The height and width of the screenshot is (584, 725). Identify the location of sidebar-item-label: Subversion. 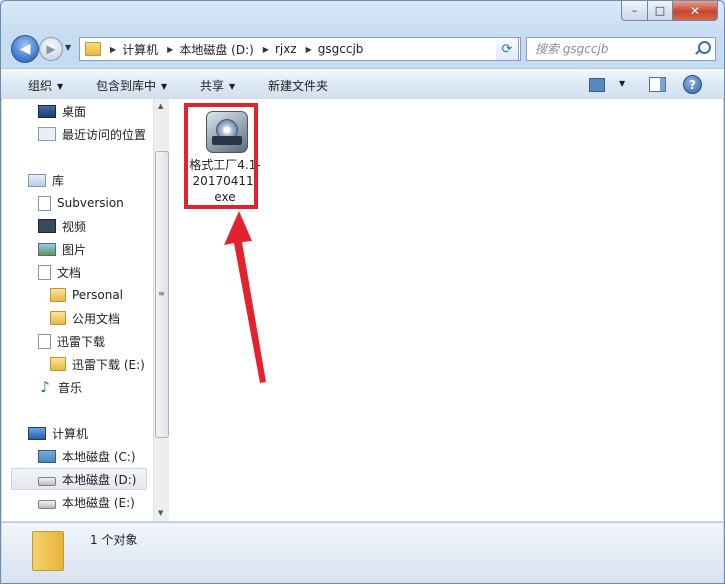
(90, 203).